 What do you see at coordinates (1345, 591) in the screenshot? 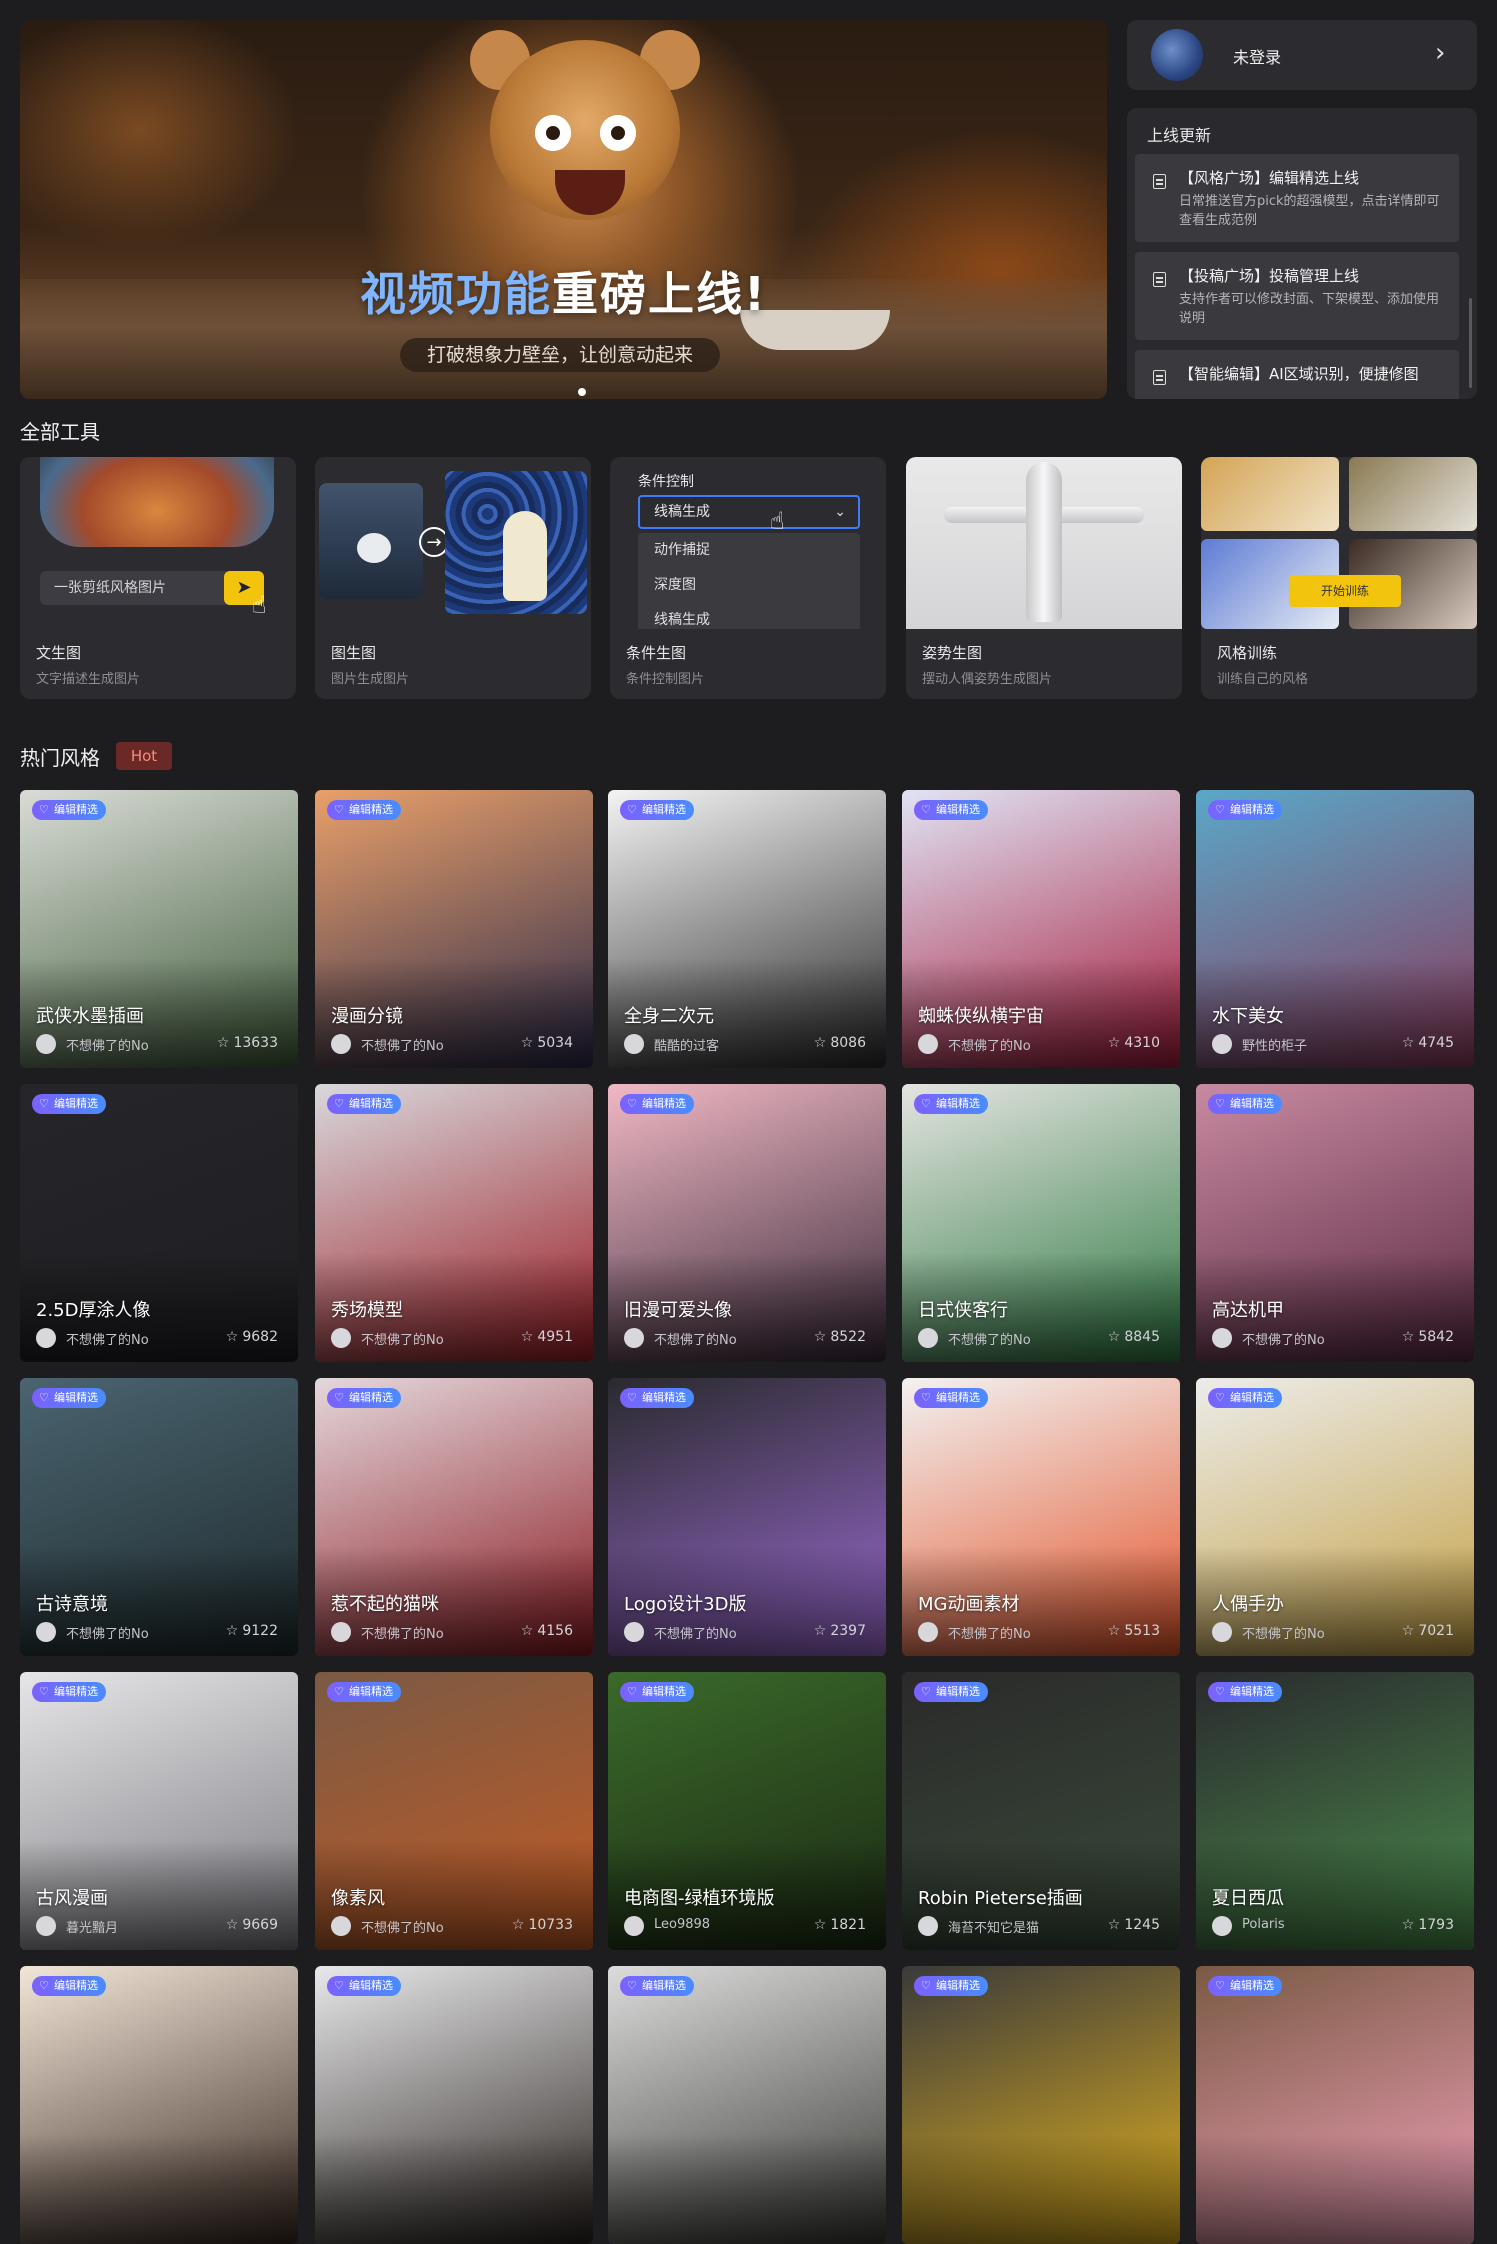
I see `start-training-button: 开始训练` at bounding box center [1345, 591].